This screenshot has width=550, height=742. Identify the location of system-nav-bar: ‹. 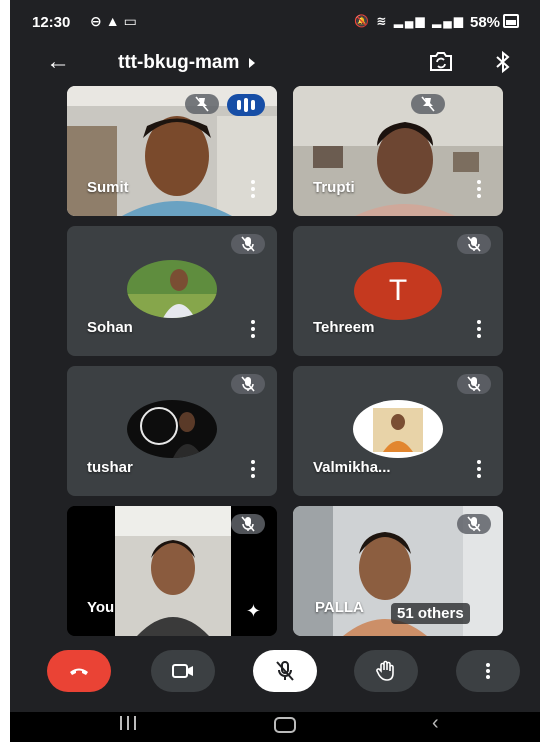
(275, 727).